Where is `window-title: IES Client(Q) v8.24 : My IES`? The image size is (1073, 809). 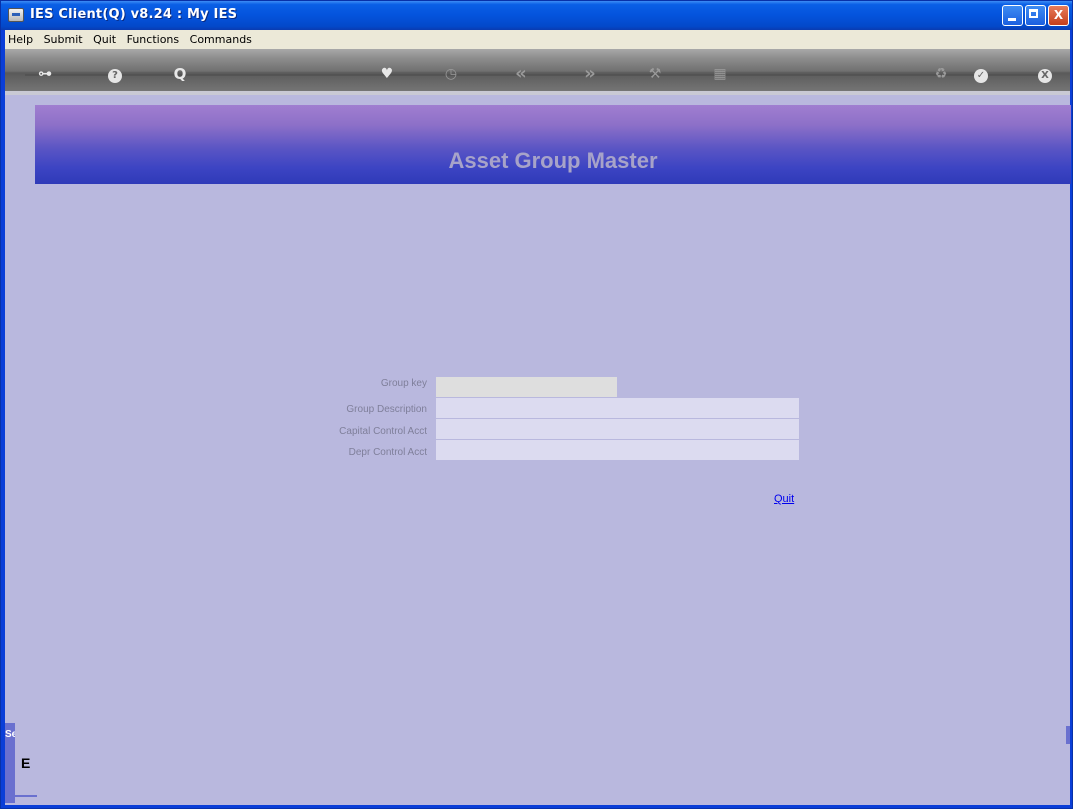
window-title: IES Client(Q) v8.24 : My IES is located at coordinates (134, 14).